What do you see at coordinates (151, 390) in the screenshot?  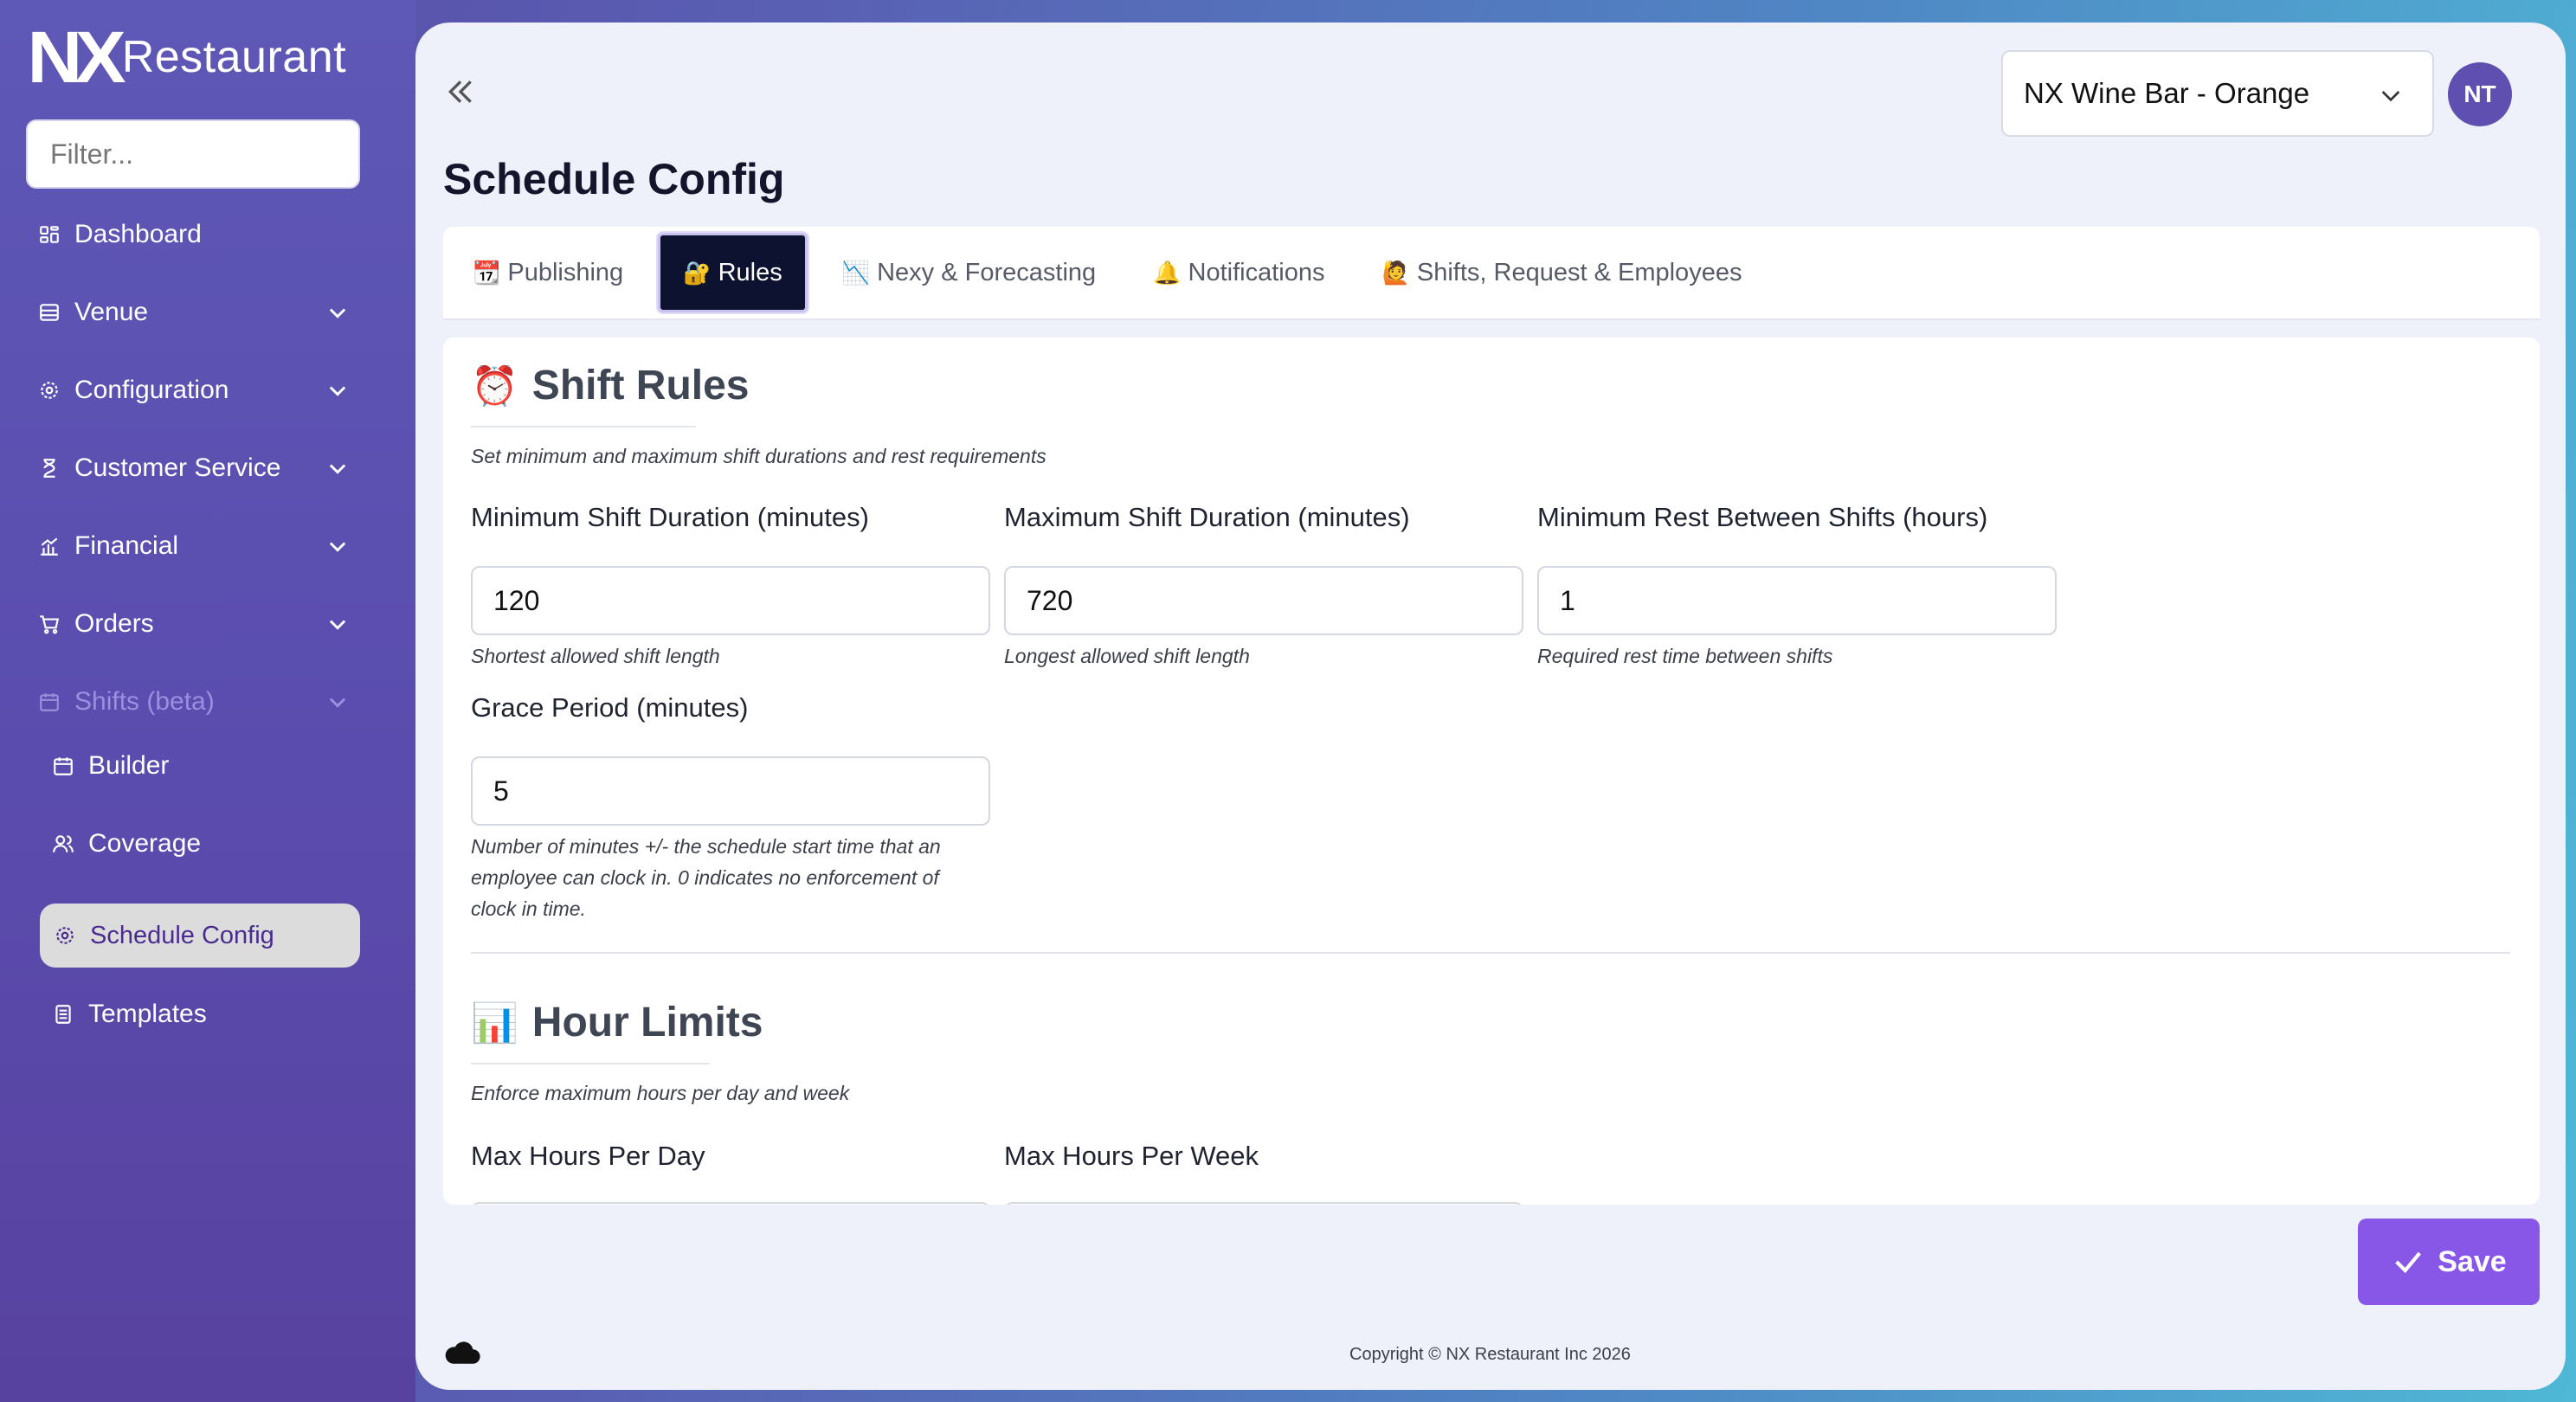 I see `sidebar-item-label: Configuration` at bounding box center [151, 390].